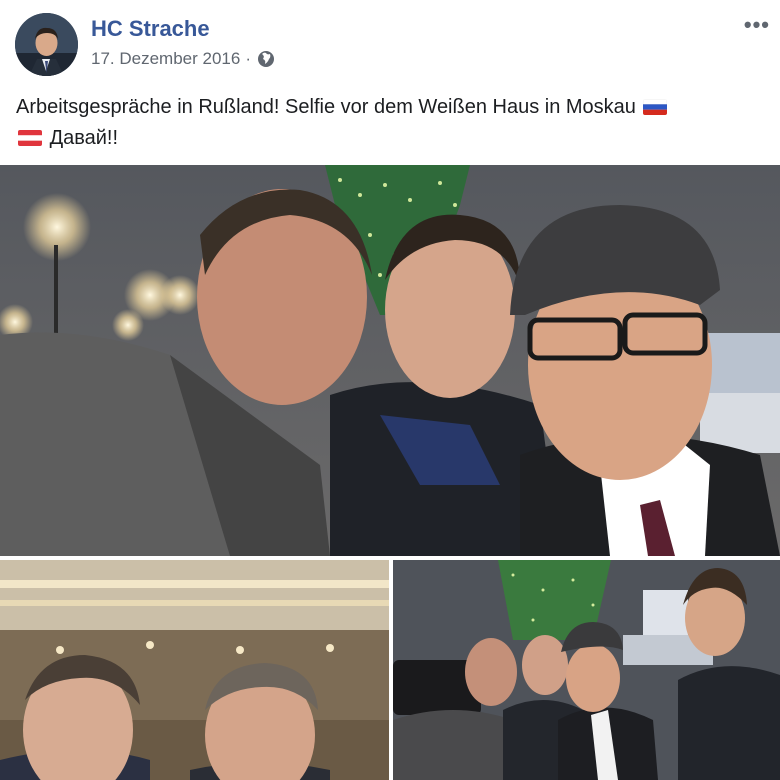 The width and height of the screenshot is (780, 780). I want to click on post-header: HC Strache 17. Dezember 2016 · •••, so click(390, 45).